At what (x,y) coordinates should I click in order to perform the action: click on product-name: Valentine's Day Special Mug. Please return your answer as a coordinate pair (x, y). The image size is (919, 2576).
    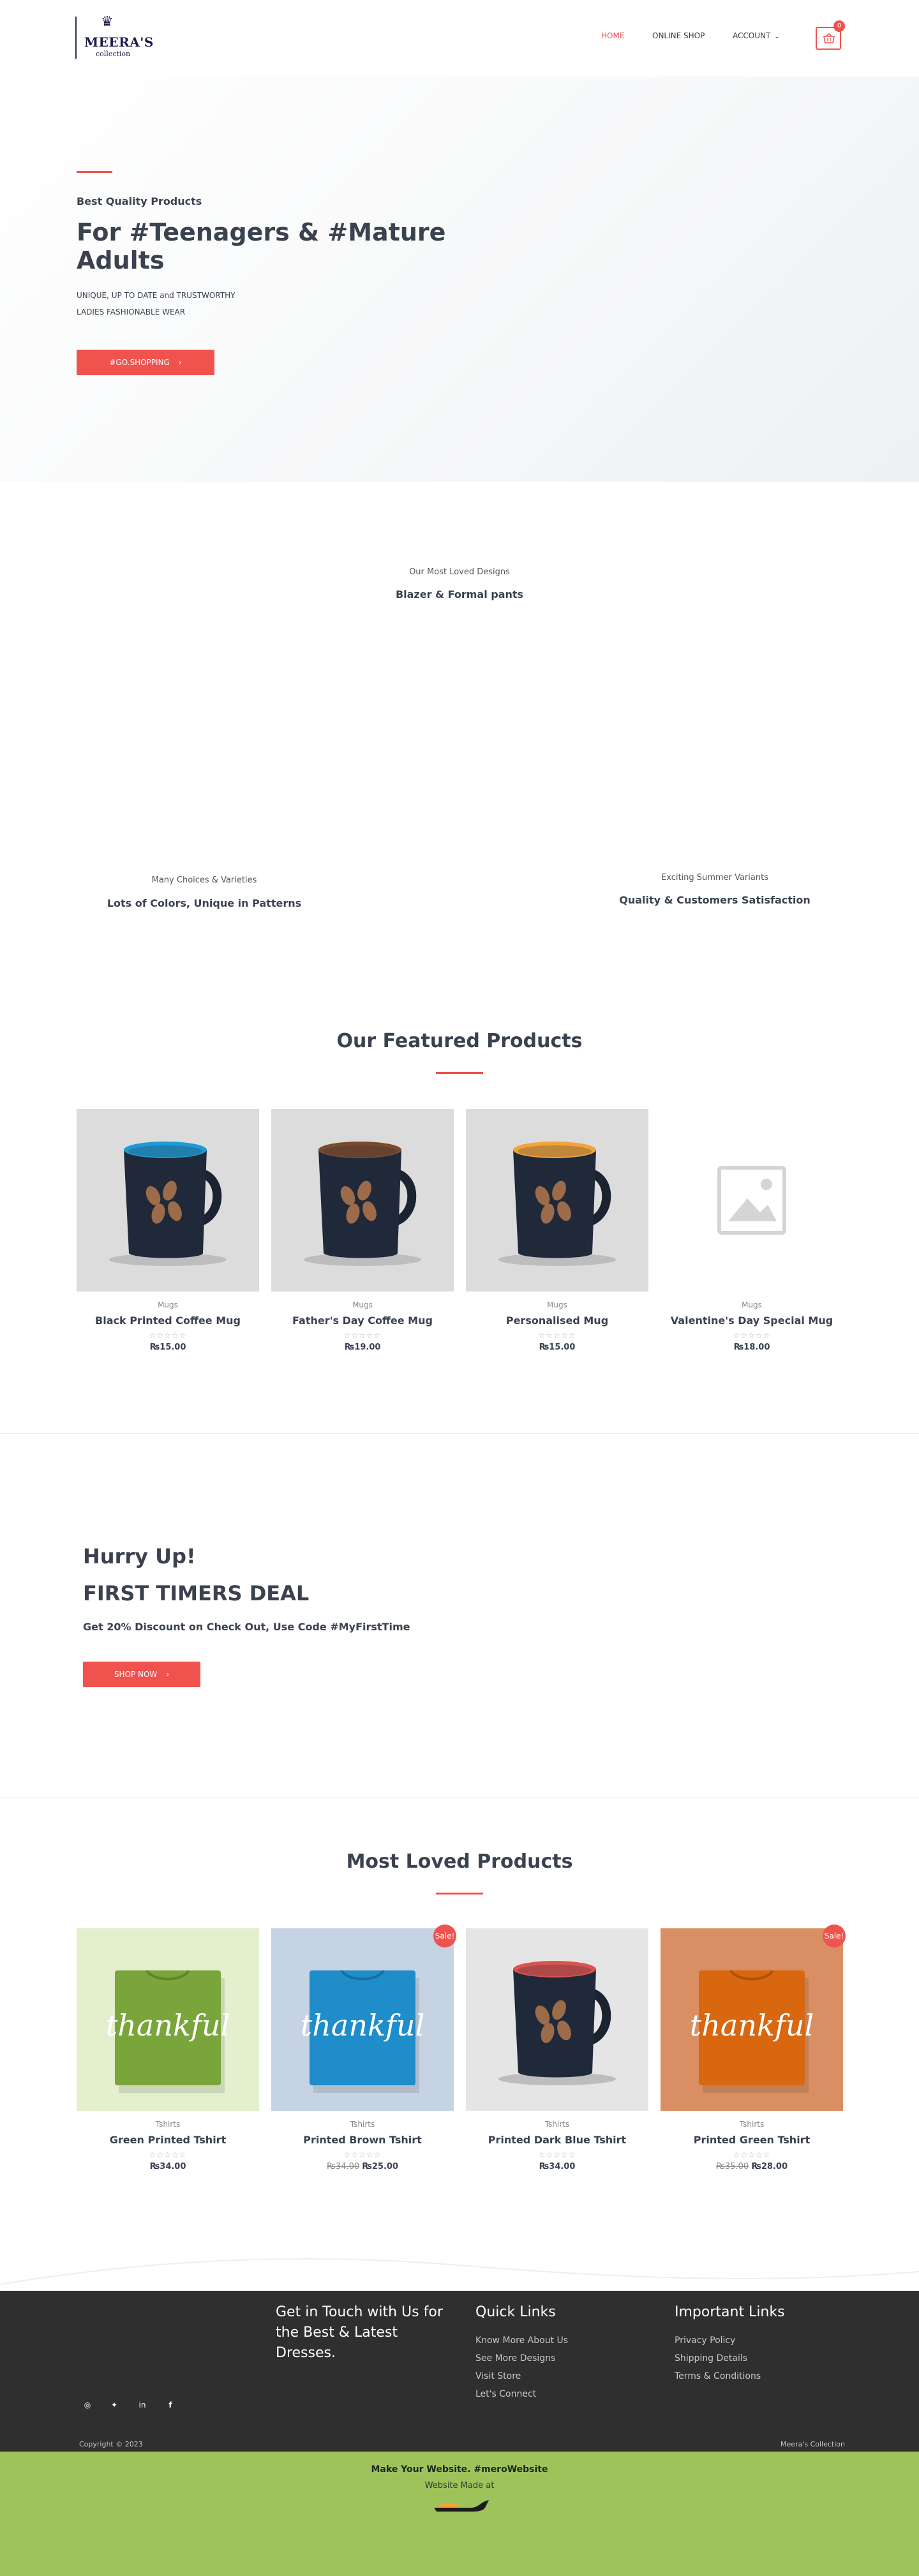
    Looking at the image, I should click on (752, 1320).